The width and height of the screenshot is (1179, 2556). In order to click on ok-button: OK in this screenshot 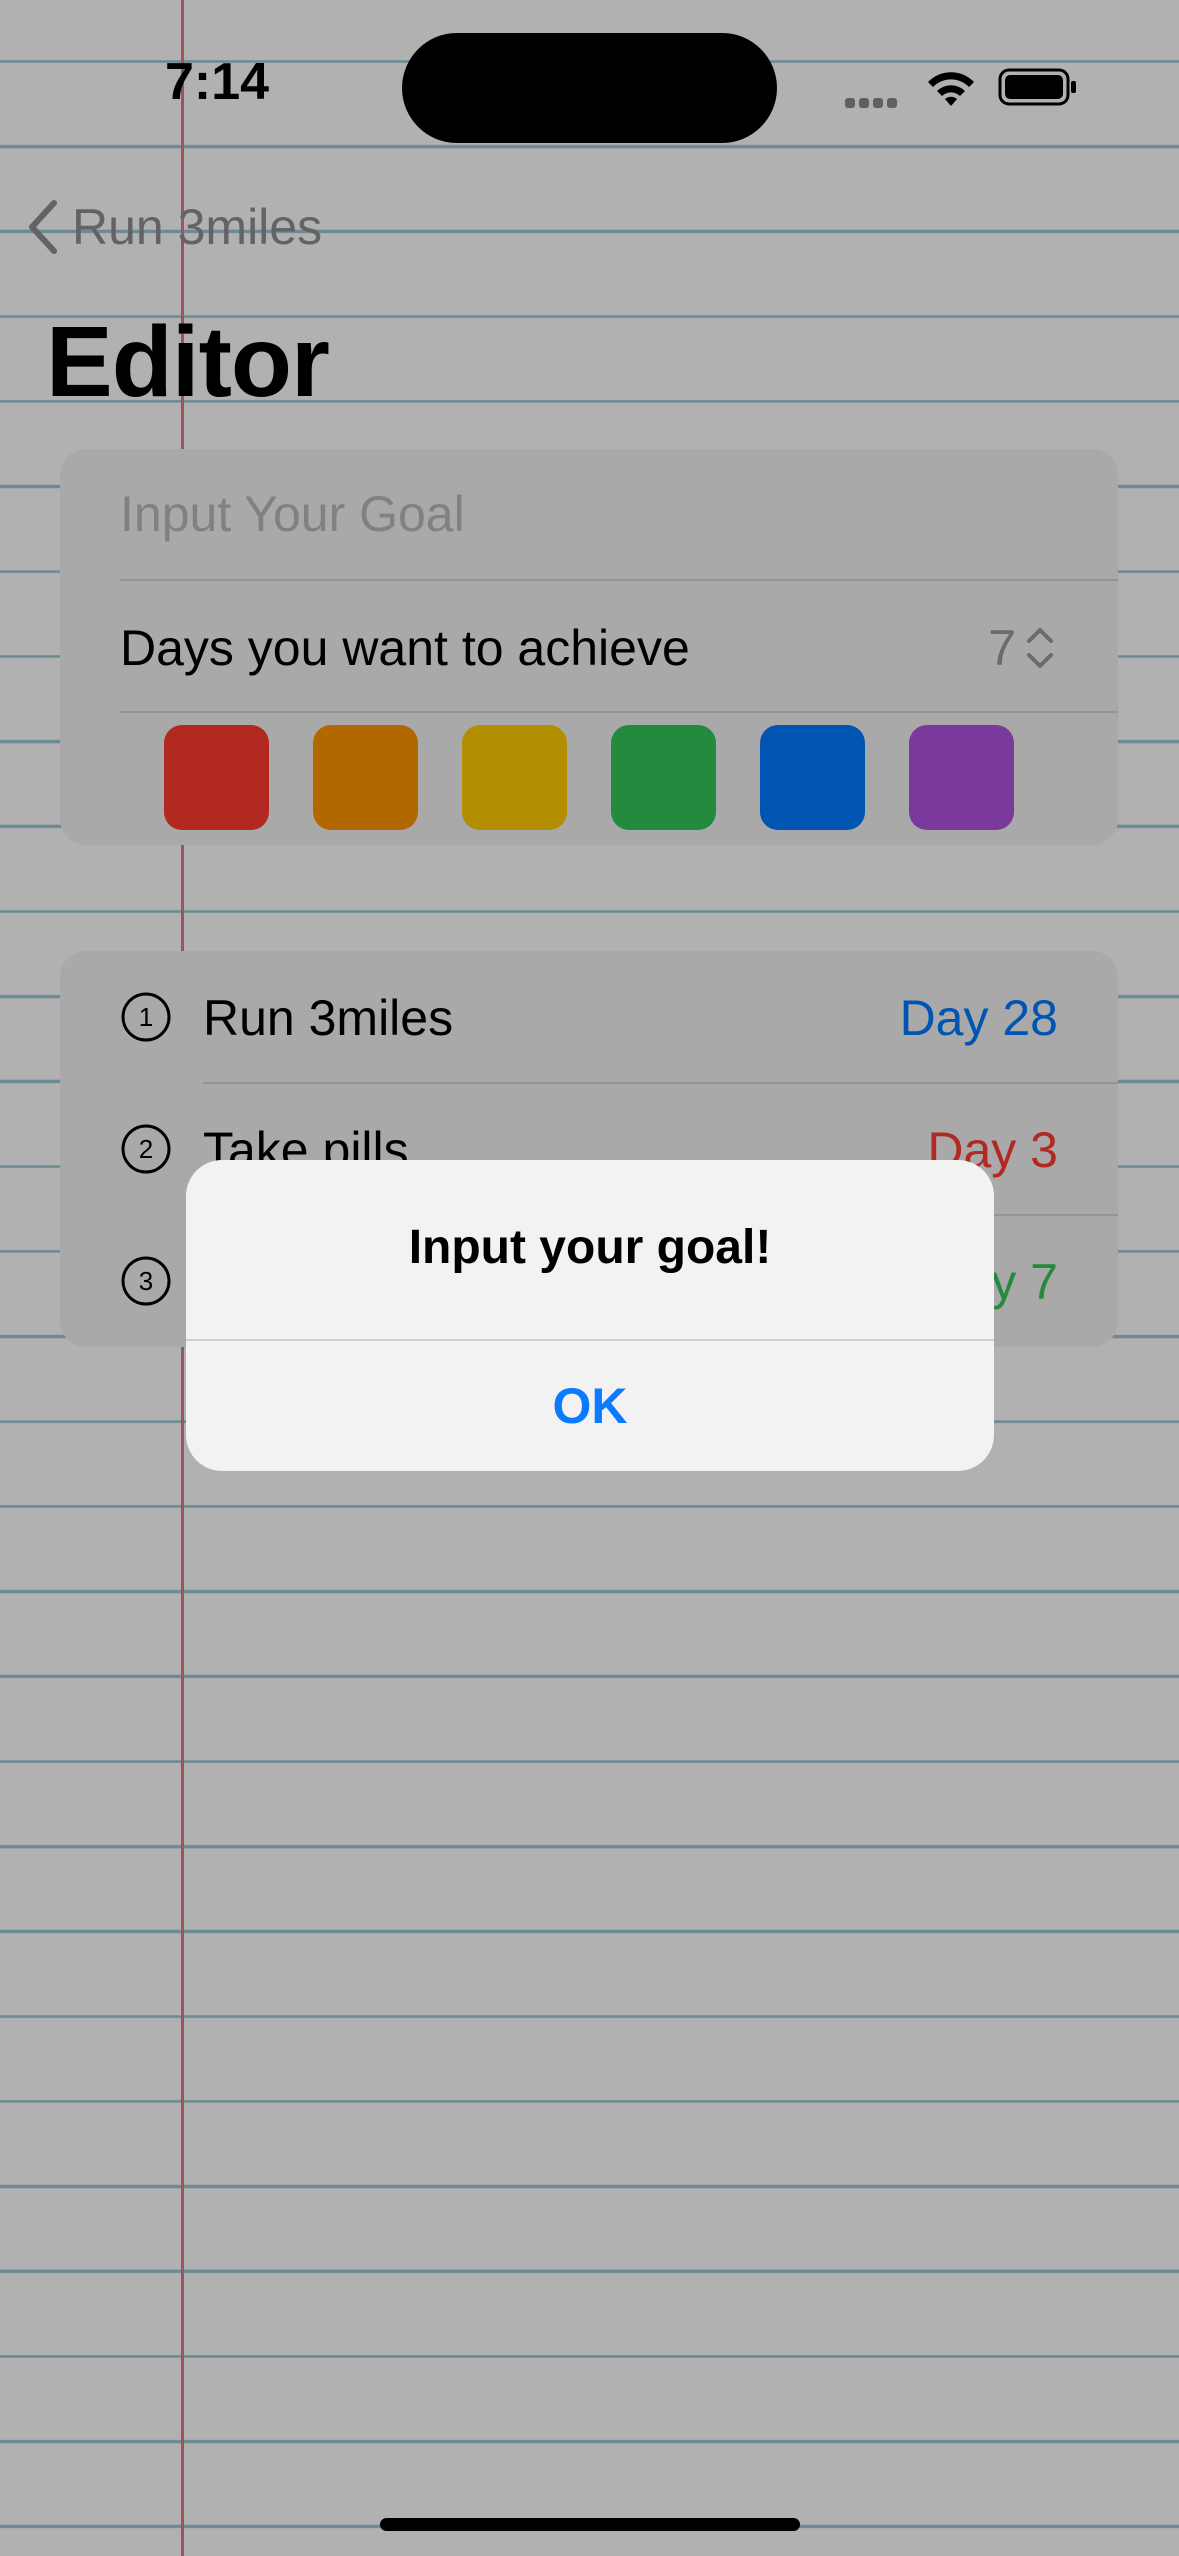, I will do `click(590, 1406)`.